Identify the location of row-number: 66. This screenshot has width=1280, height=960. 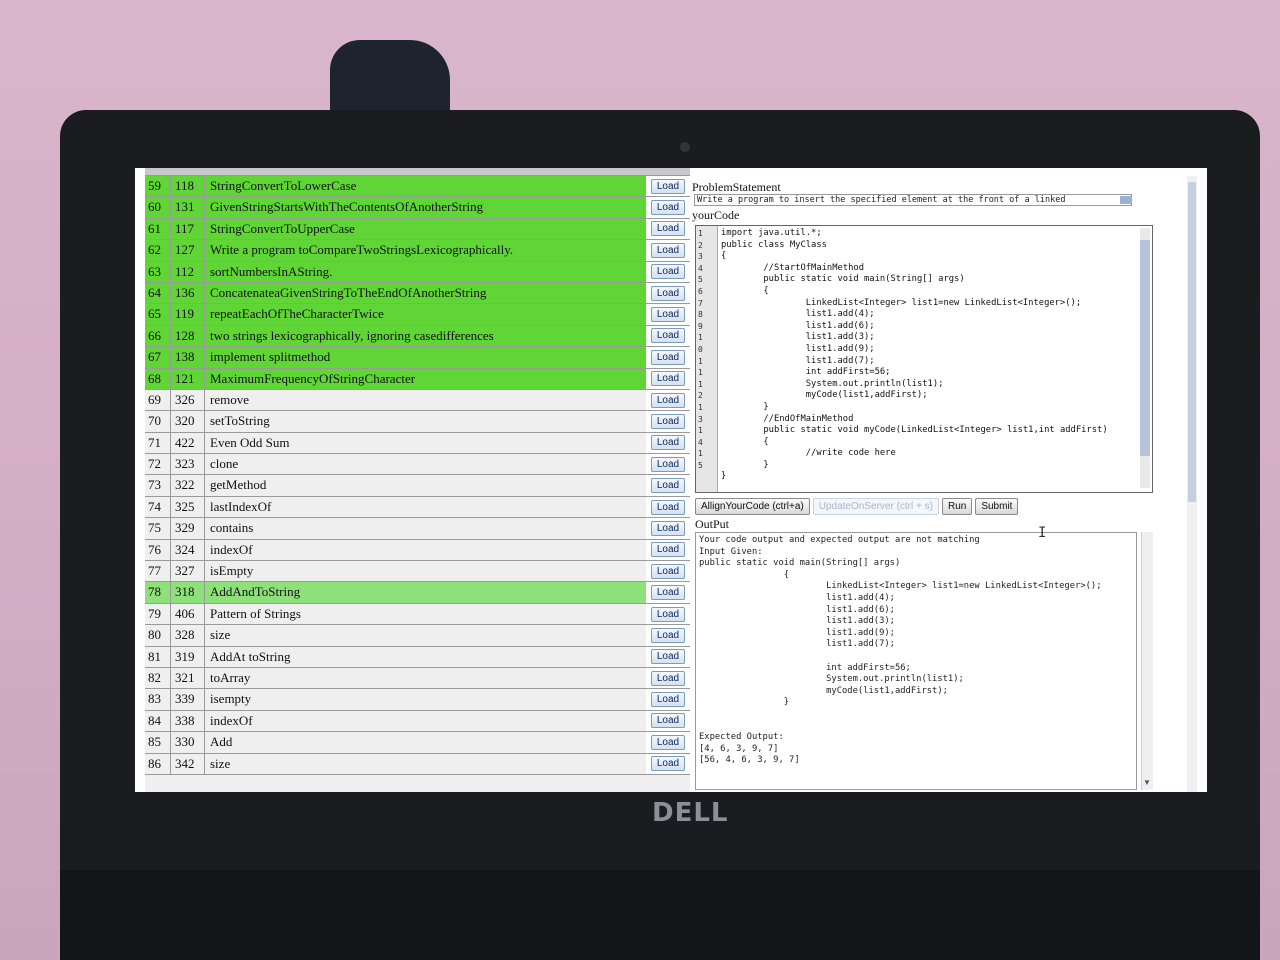
(158, 336).